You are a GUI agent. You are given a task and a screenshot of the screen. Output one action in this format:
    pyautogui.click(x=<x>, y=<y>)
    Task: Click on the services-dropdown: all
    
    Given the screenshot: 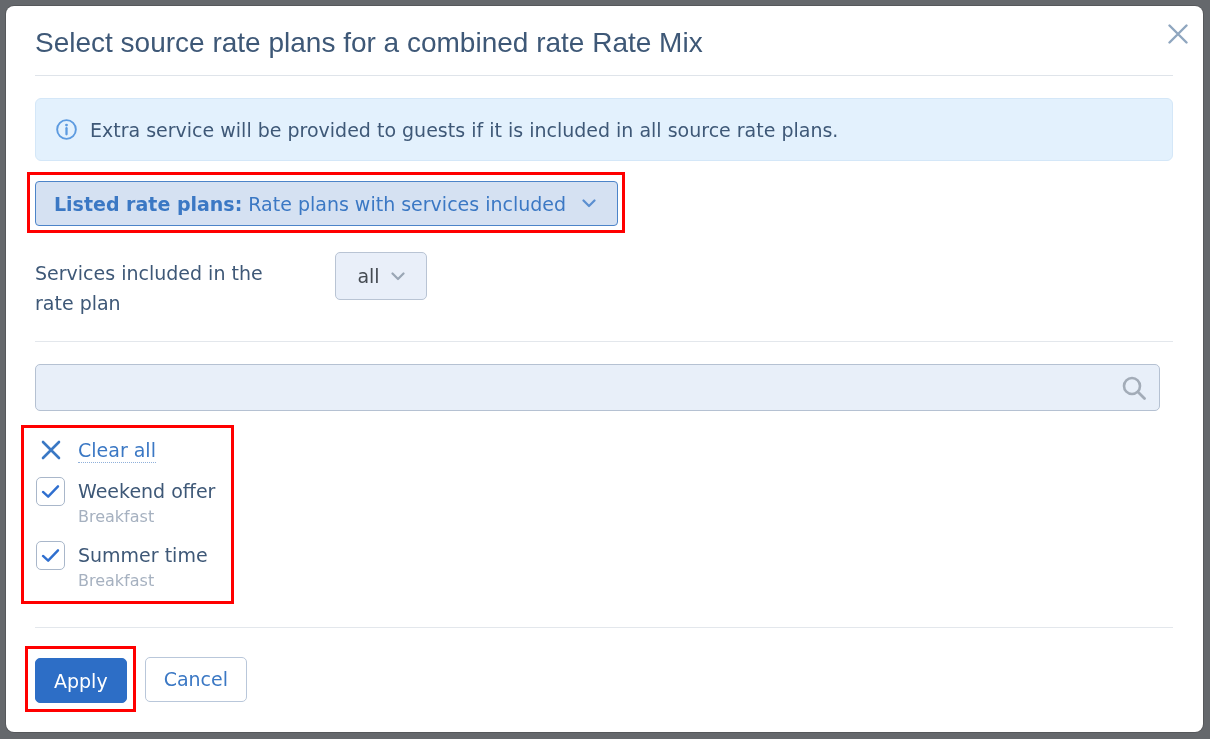 What is the action you would take?
    pyautogui.click(x=381, y=276)
    